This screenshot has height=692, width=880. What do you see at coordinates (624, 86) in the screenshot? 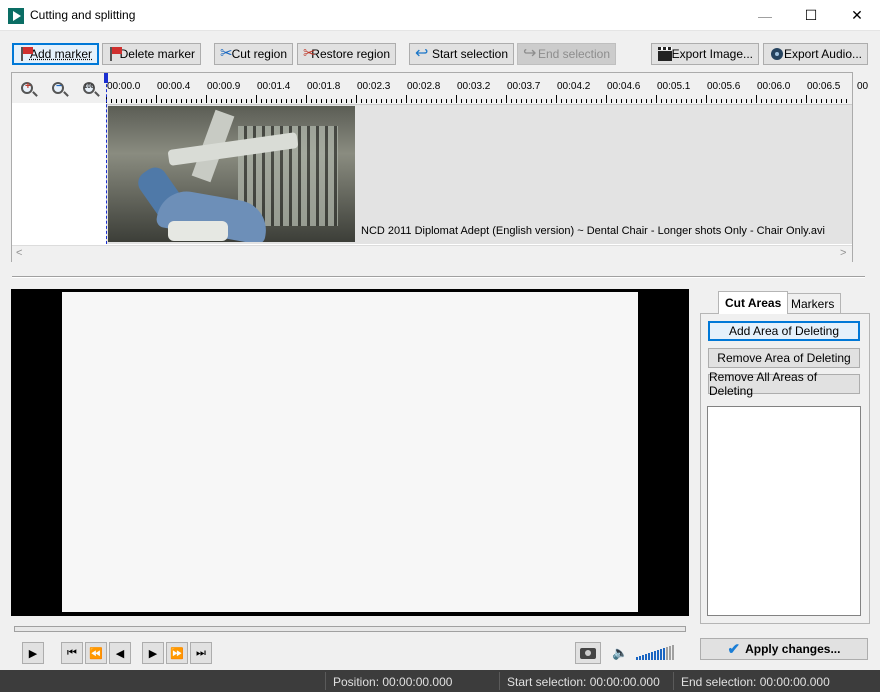
I see `ruler-tick-label: 00:04.6` at bounding box center [624, 86].